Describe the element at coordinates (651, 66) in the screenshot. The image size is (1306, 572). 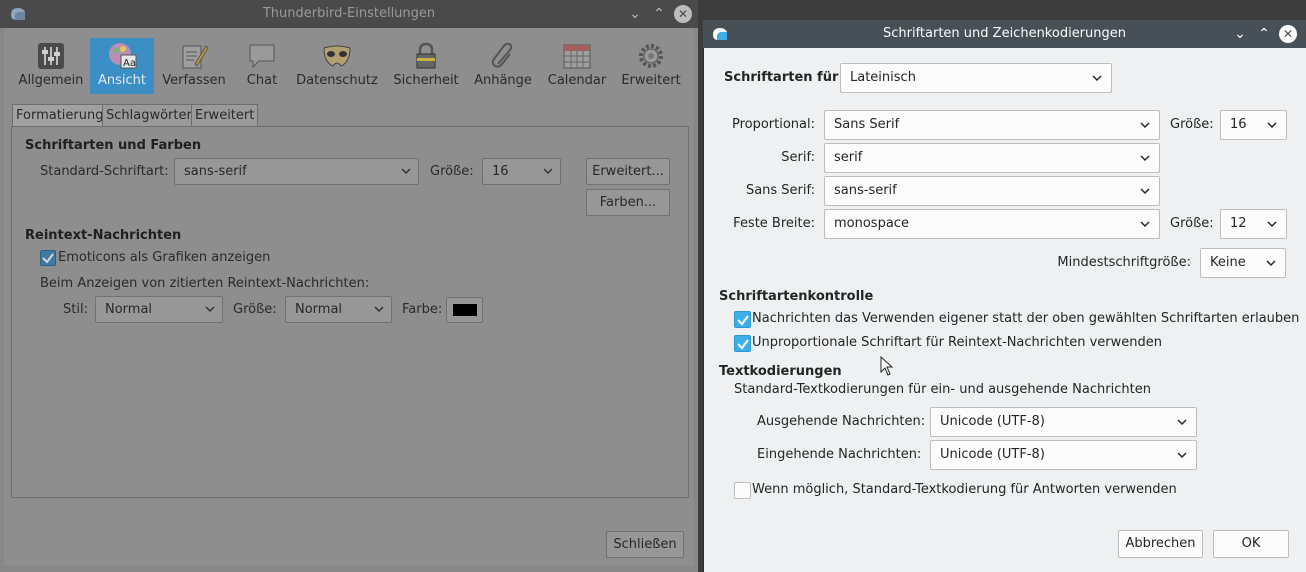
I see `toolbar-erweitert: Erweitert` at that location.